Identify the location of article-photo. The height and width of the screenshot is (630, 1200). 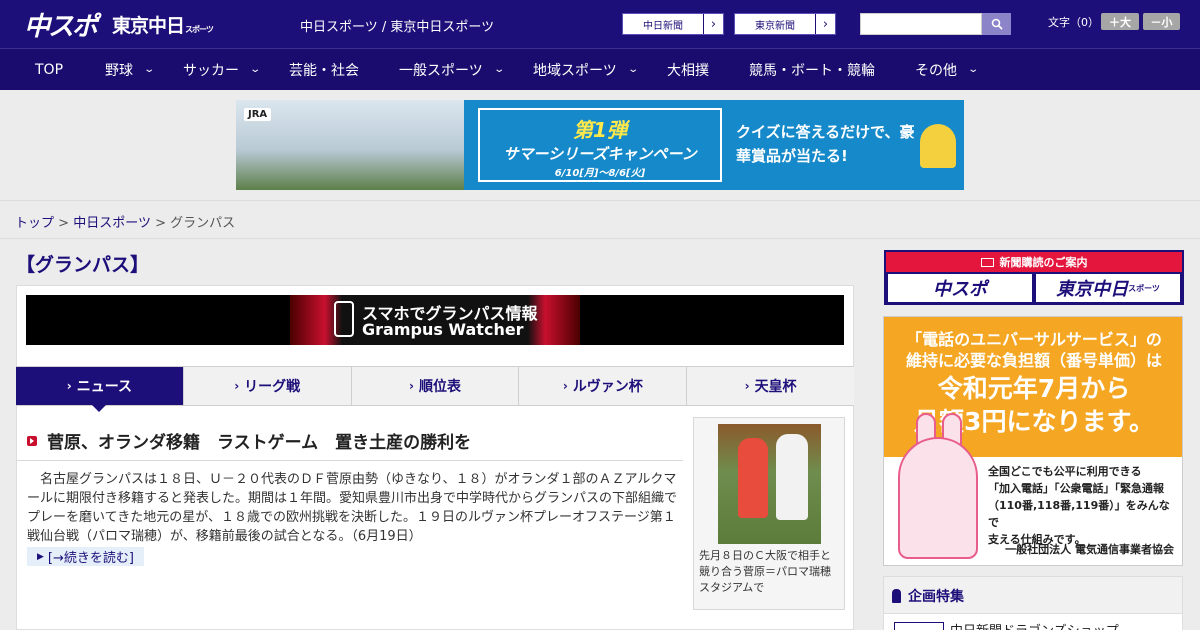
(769, 484).